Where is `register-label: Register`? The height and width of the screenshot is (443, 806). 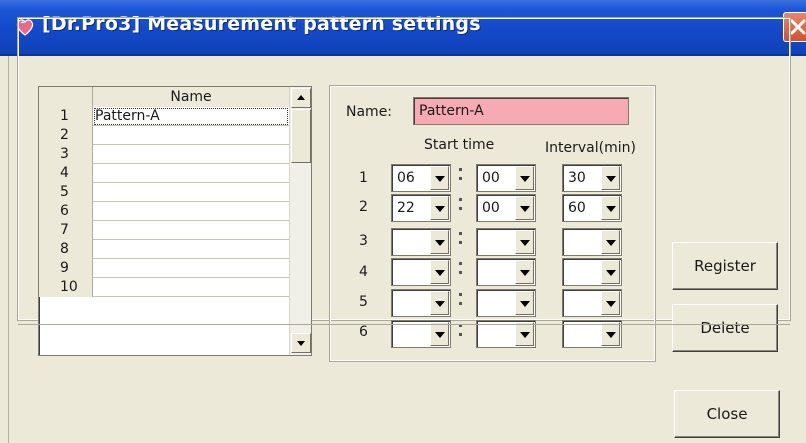 register-label: Register is located at coordinates (725, 266).